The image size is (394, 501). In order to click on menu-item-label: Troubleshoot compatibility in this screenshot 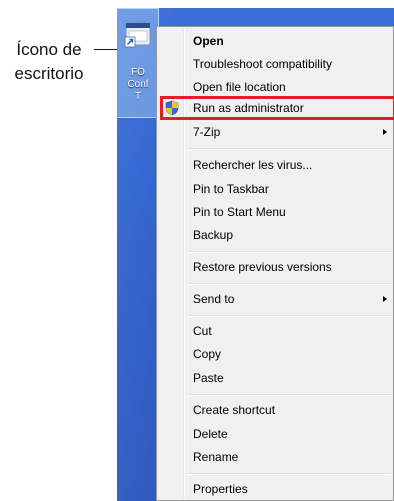, I will do `click(262, 64)`.